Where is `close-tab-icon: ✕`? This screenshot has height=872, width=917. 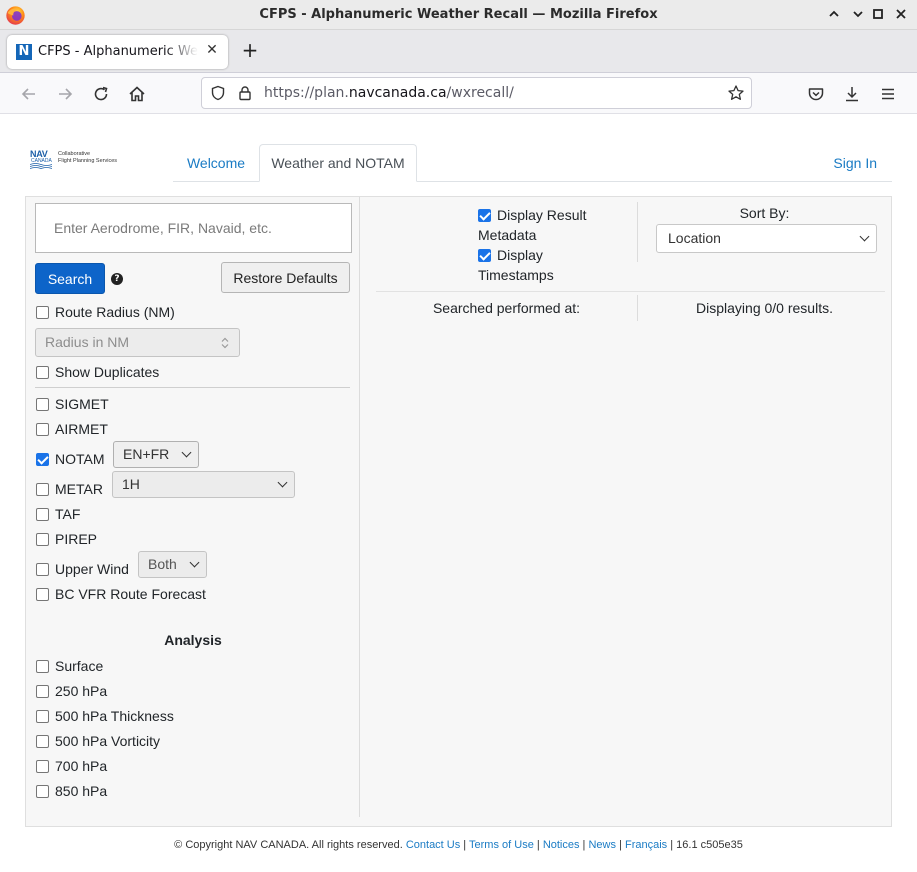 close-tab-icon: ✕ is located at coordinates (212, 51).